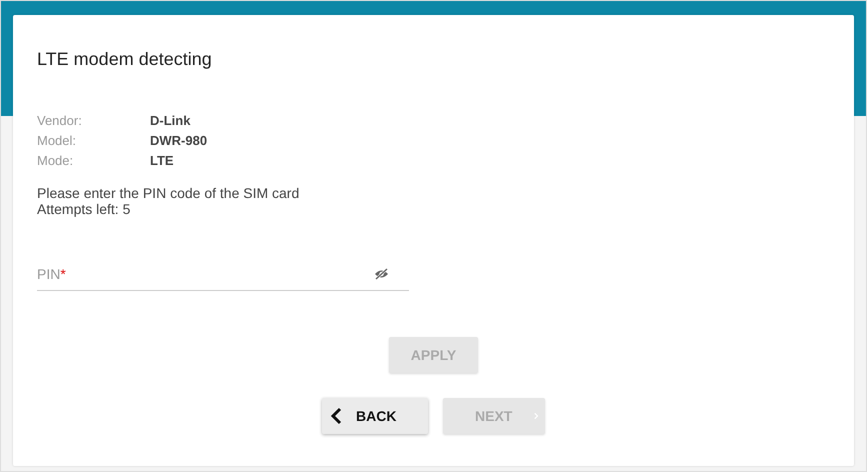  Describe the element at coordinates (336, 416) in the screenshot. I see `chevron-left-icon` at that location.